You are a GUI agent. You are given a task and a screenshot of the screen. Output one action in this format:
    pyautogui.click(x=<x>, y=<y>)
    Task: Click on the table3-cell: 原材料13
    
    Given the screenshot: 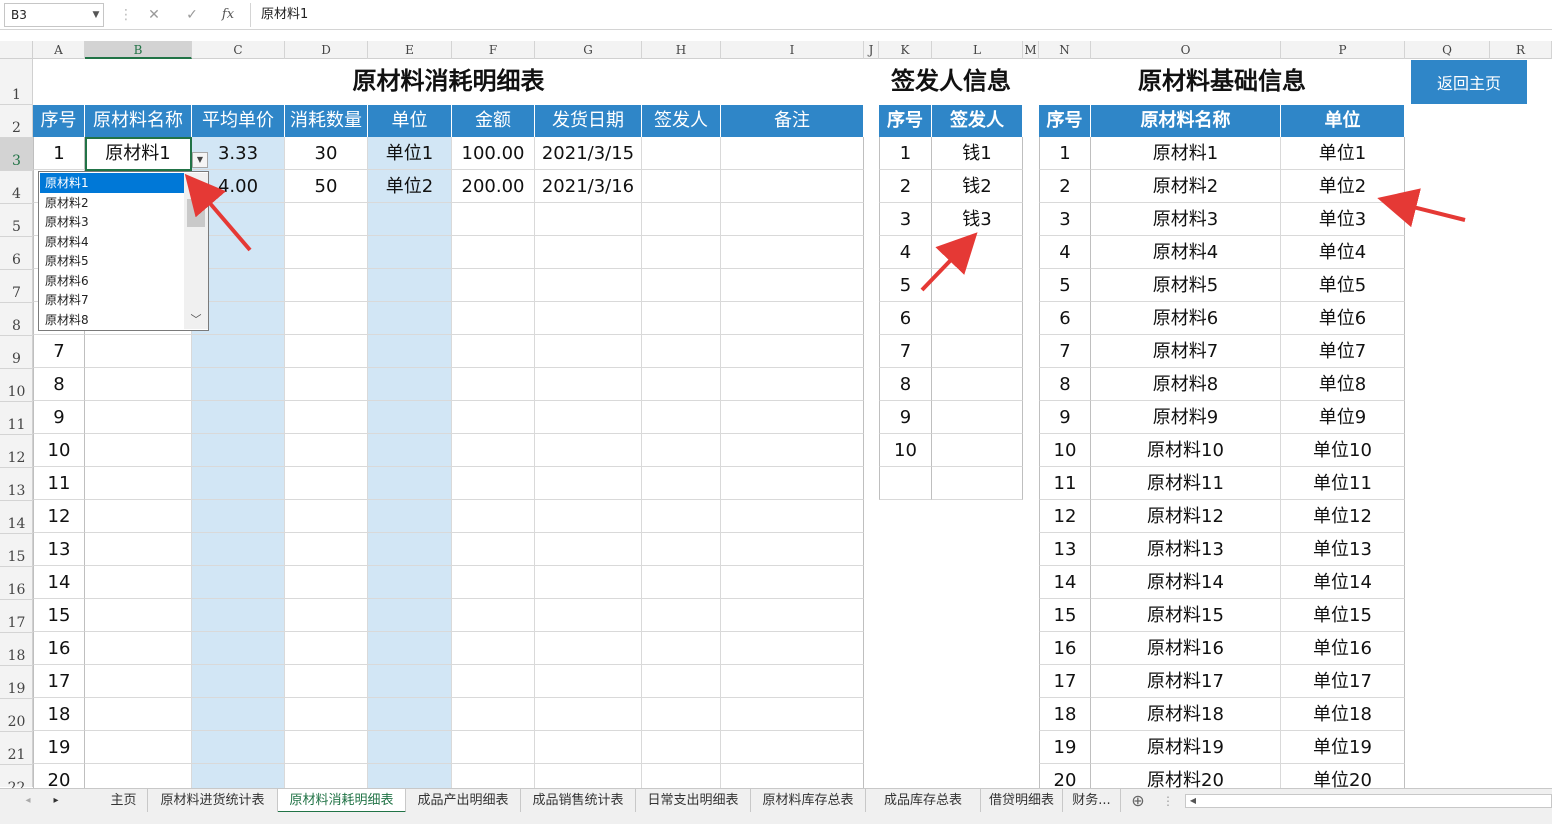 What is the action you would take?
    pyautogui.click(x=1186, y=549)
    